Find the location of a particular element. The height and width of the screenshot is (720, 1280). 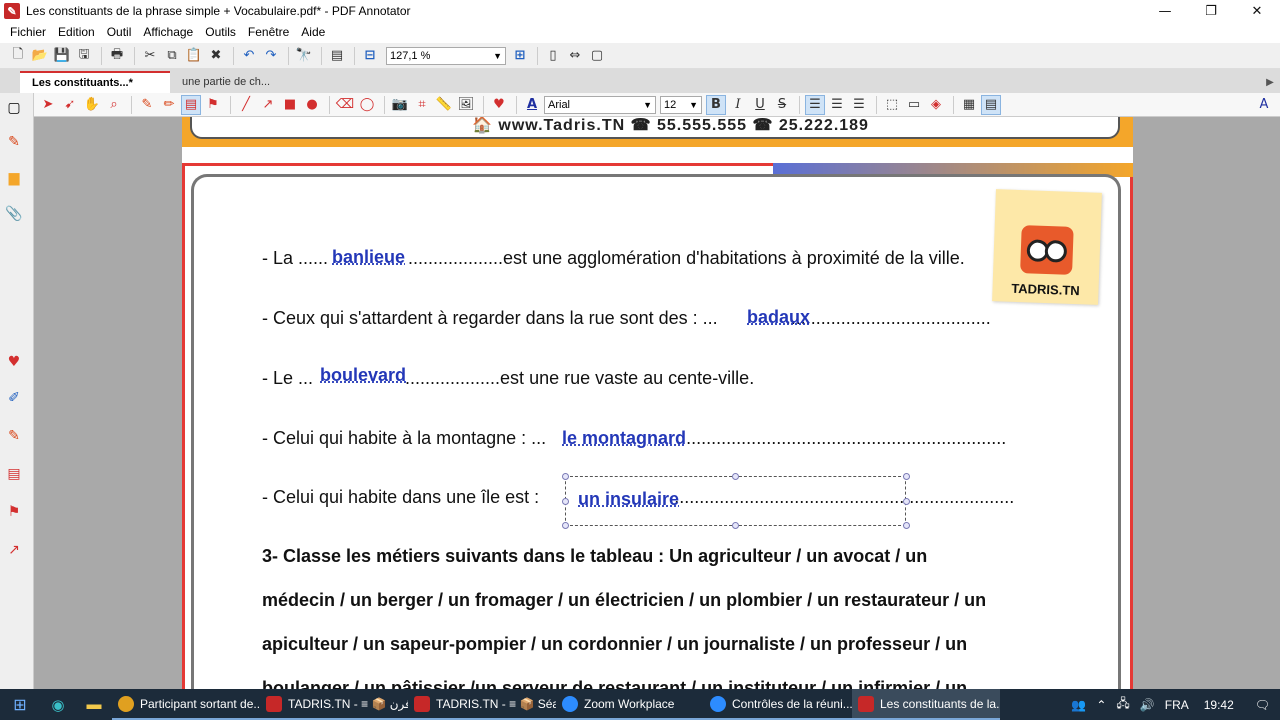

undo-icon: ↶ is located at coordinates (249, 56).